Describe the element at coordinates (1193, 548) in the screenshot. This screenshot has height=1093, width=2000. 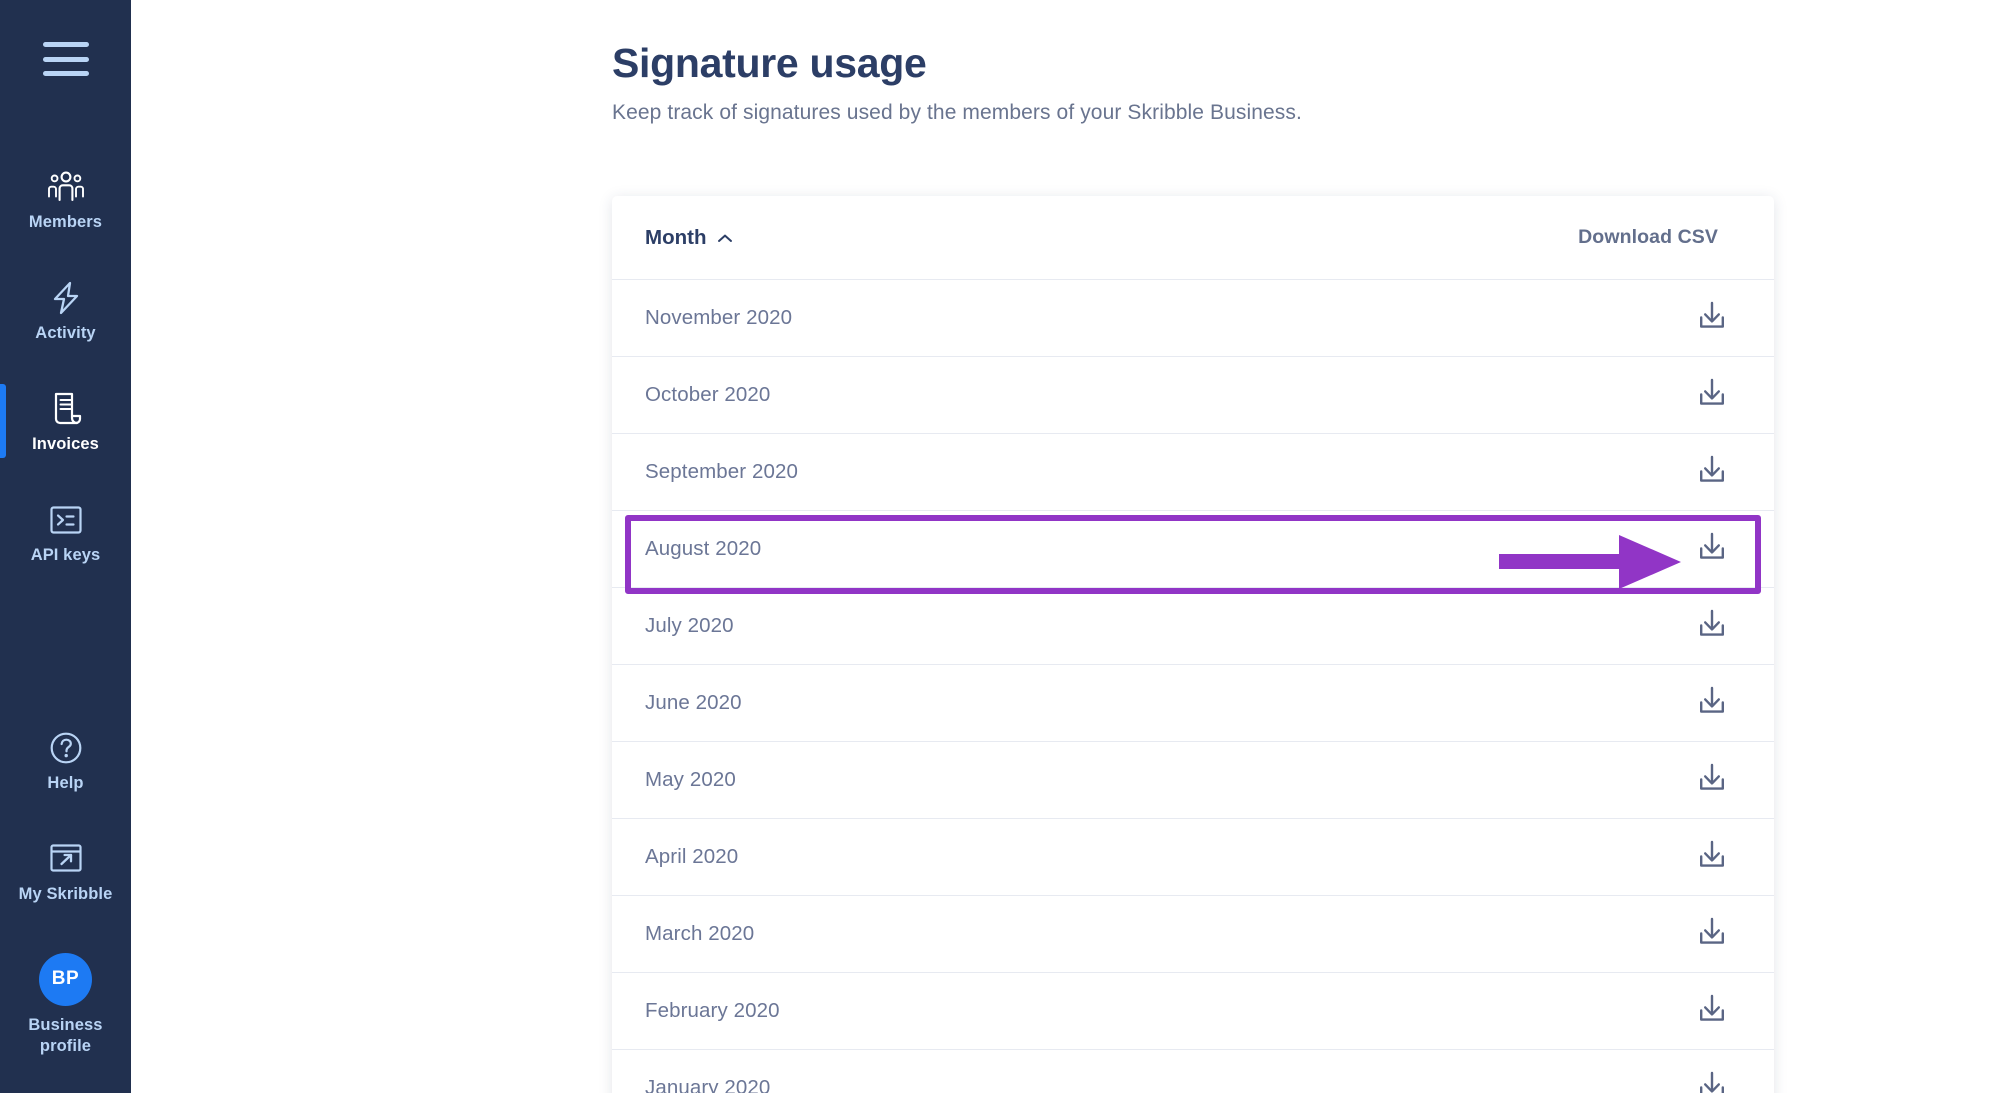
I see `table-row: August 2020` at that location.